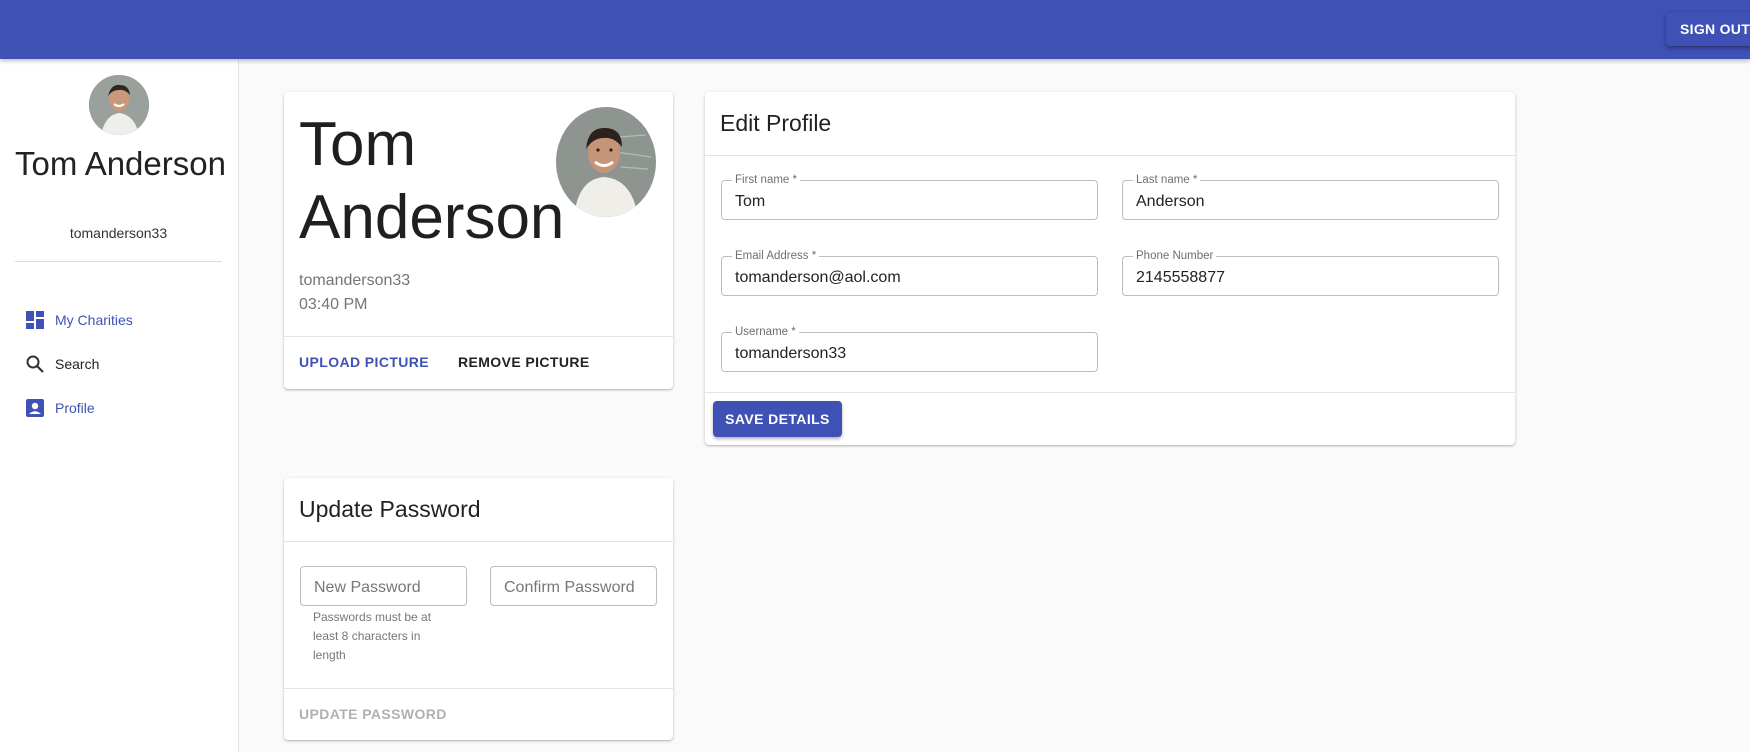 This screenshot has width=1750, height=752. I want to click on new-password-field, so click(383, 586).